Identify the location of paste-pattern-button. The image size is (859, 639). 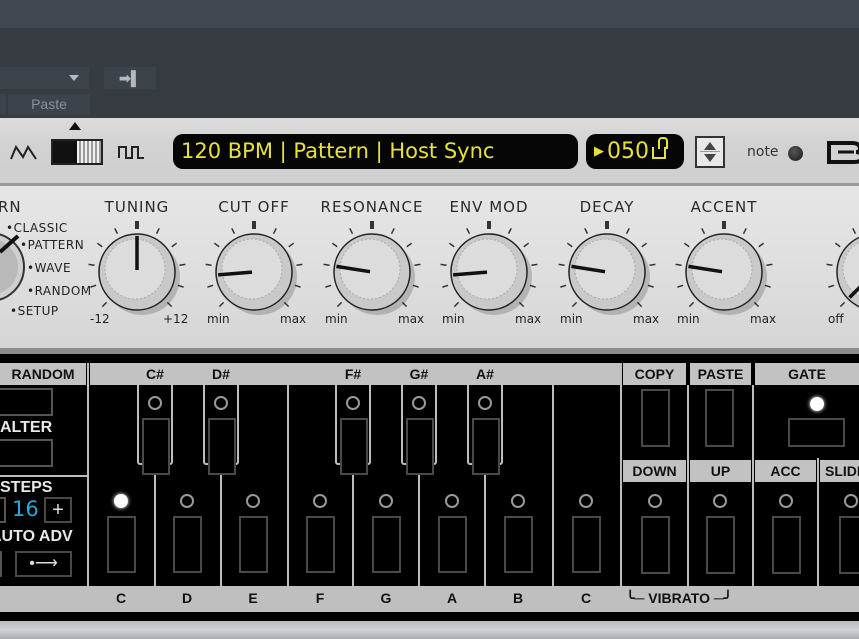
(719, 418).